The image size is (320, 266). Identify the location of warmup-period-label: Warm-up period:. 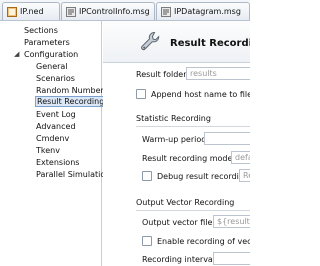
(175, 139).